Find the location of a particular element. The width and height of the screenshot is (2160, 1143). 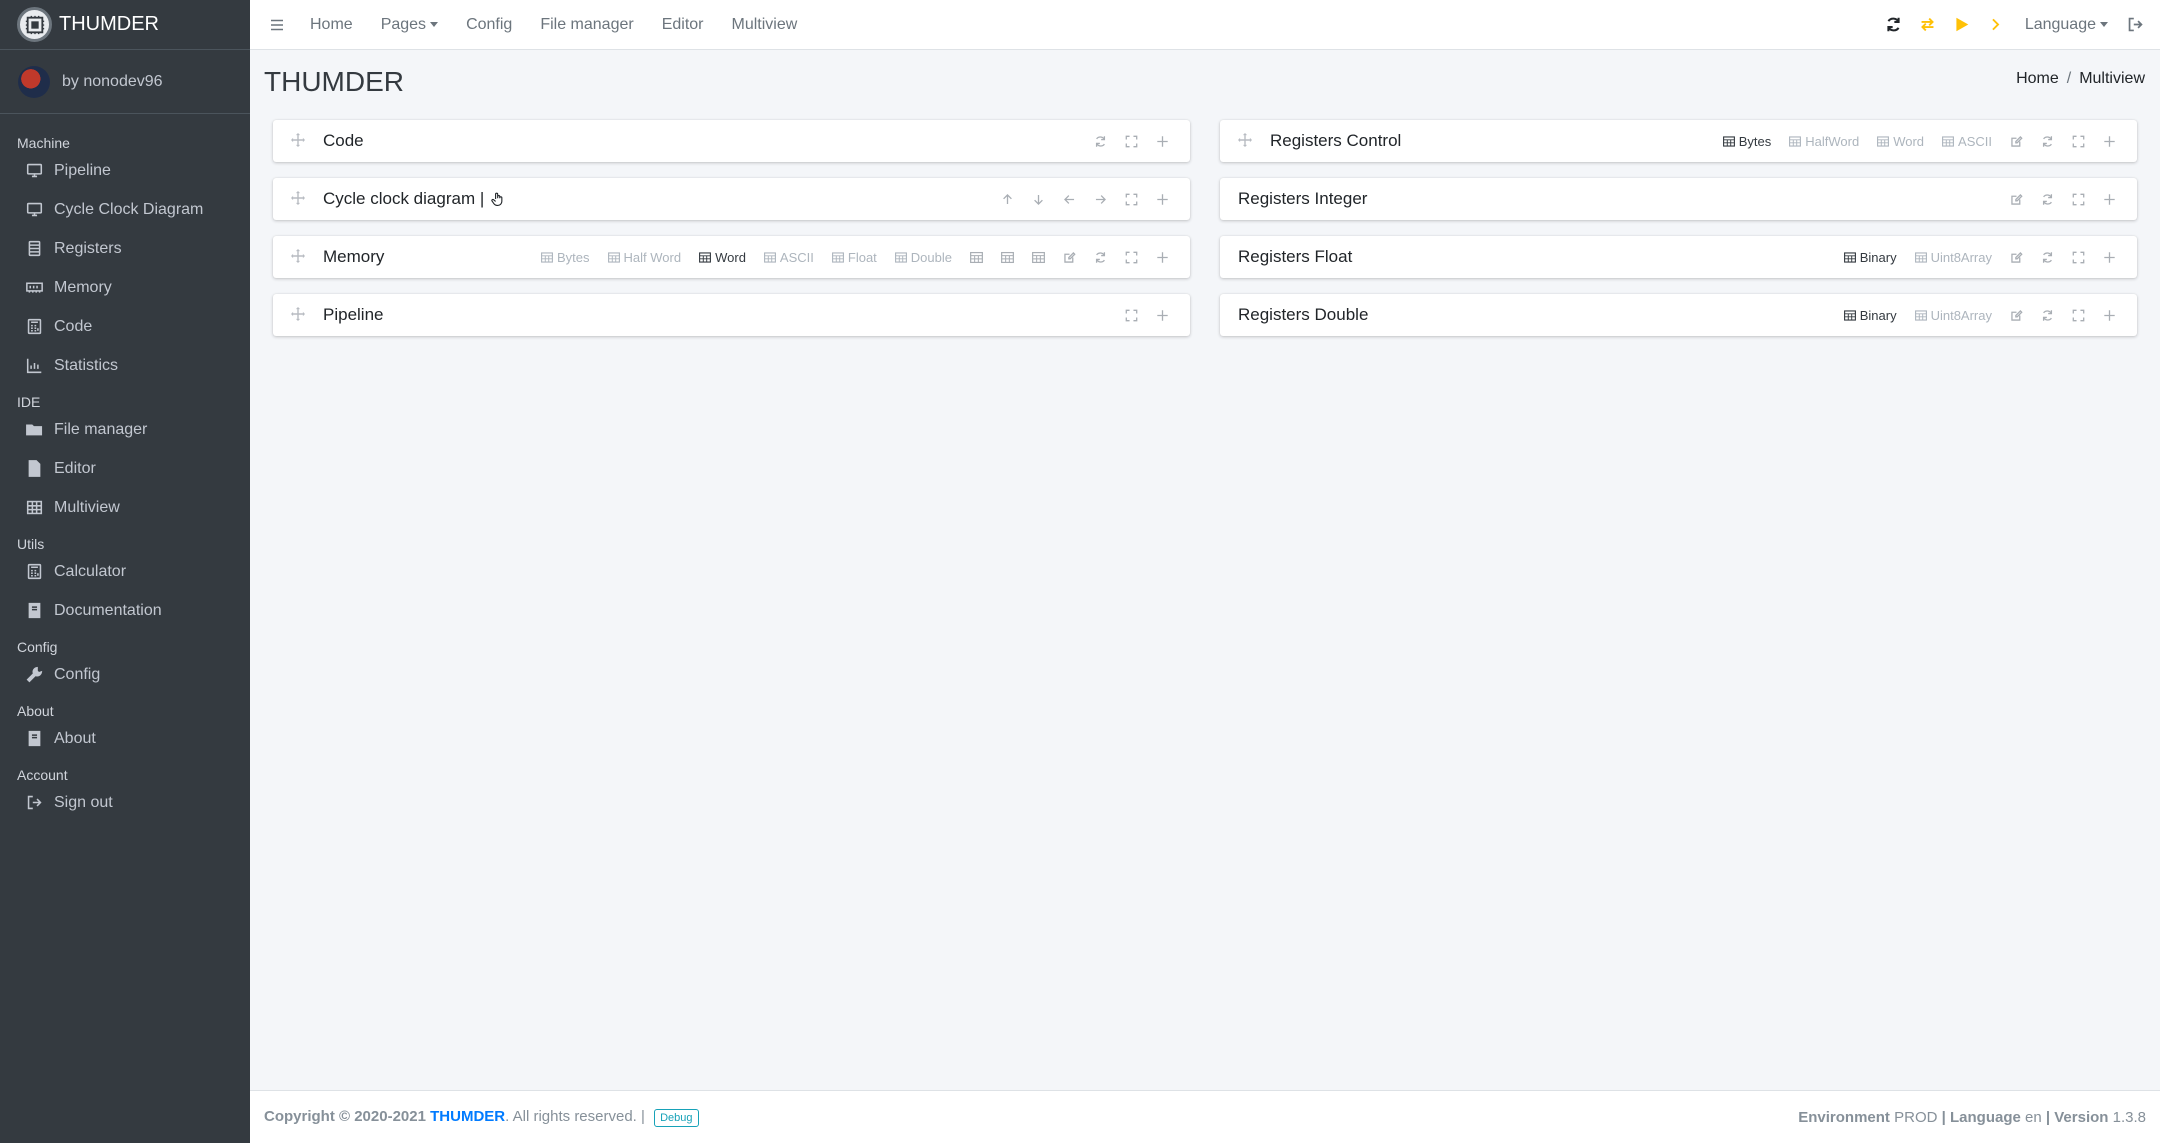

brand-link: THUMDER is located at coordinates (125, 25).